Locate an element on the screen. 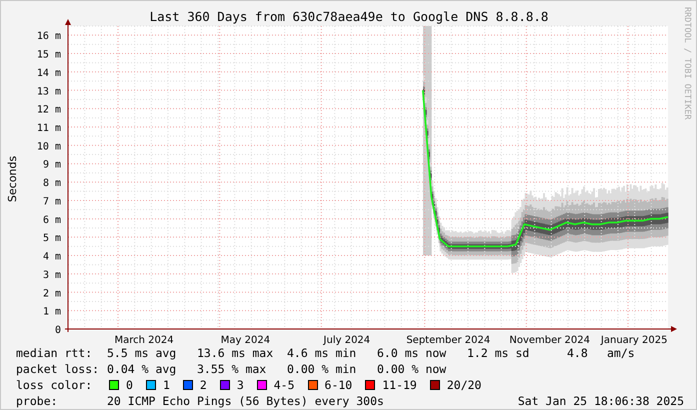 Image resolution: width=697 pixels, height=410 pixels. y-tick-label: 6 m is located at coordinates (51, 220).